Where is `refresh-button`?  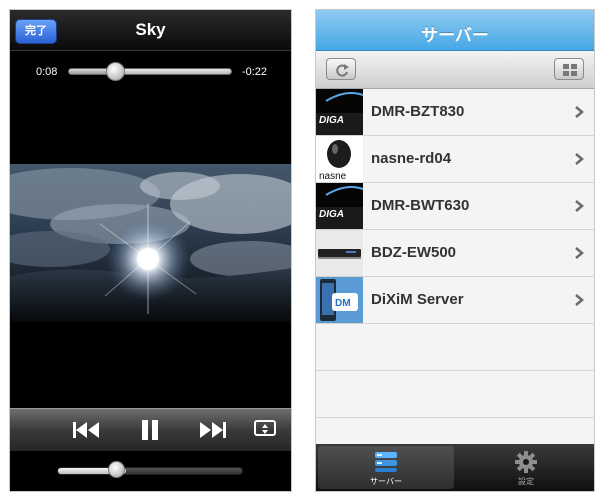 refresh-button is located at coordinates (341, 69).